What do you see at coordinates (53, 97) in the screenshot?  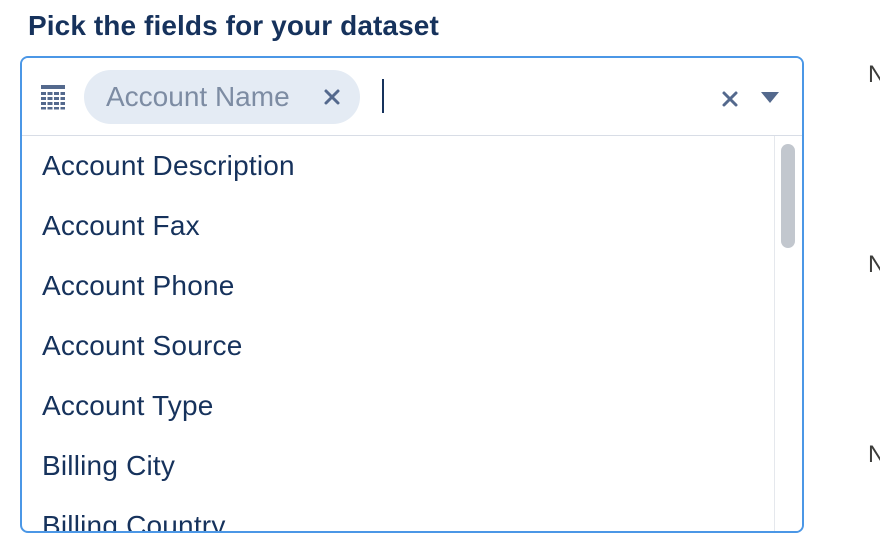 I see `table-fields-icon` at bounding box center [53, 97].